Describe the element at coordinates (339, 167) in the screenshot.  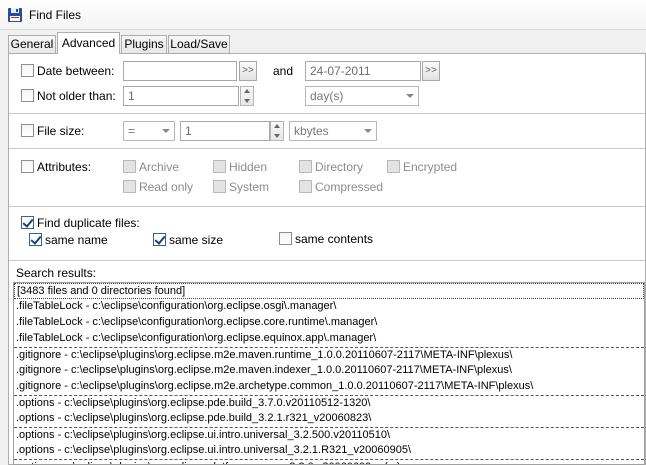
I see `attr-directory-label: Directory` at that location.